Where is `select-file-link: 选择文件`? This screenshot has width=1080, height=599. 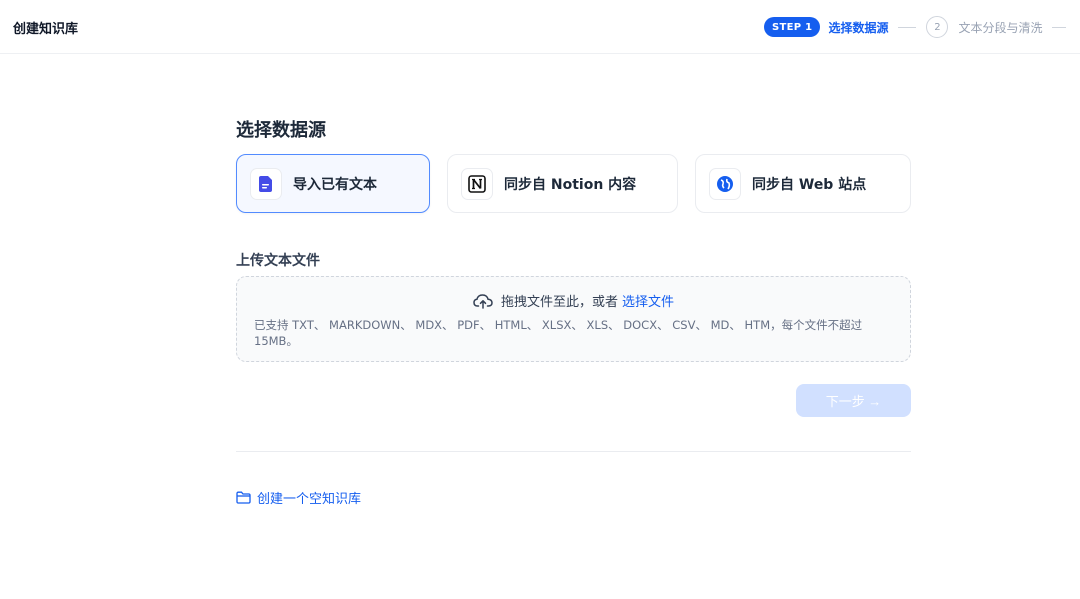
select-file-link: 选择文件 is located at coordinates (648, 300).